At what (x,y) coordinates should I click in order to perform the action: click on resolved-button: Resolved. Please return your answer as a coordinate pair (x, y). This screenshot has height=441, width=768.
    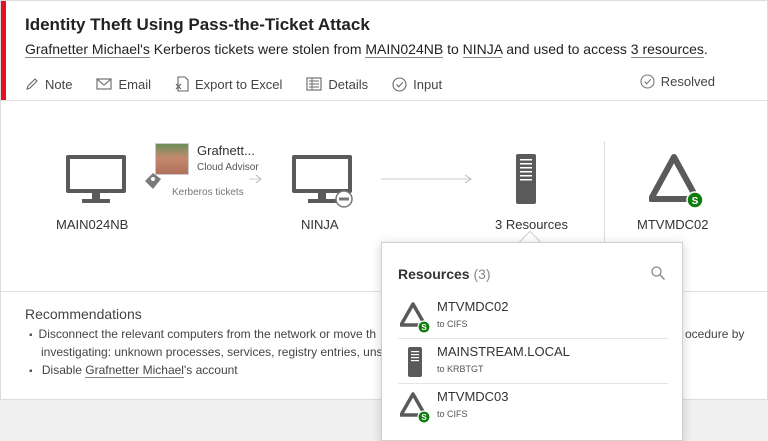
    Looking at the image, I should click on (677, 81).